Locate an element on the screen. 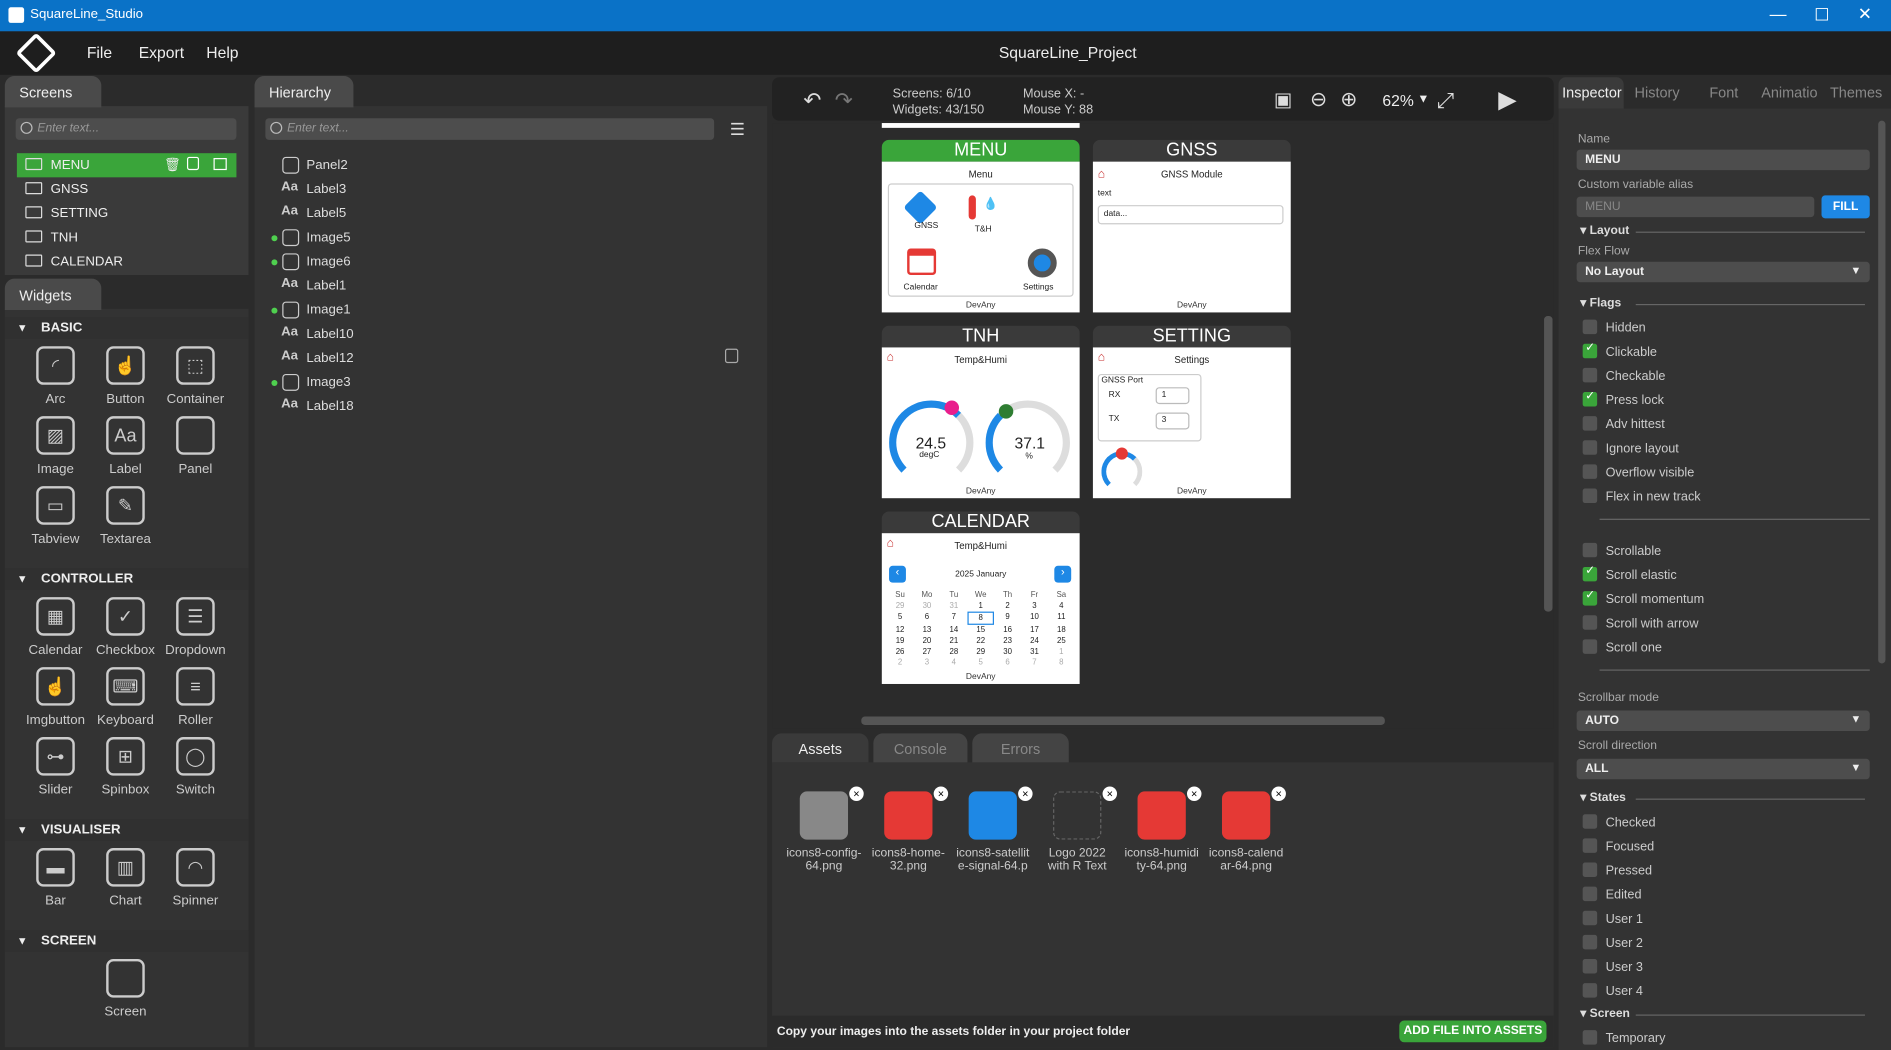 This screenshot has height=1050, width=1891. checkbox-scroll-one: Scroll one is located at coordinates (1622, 648).